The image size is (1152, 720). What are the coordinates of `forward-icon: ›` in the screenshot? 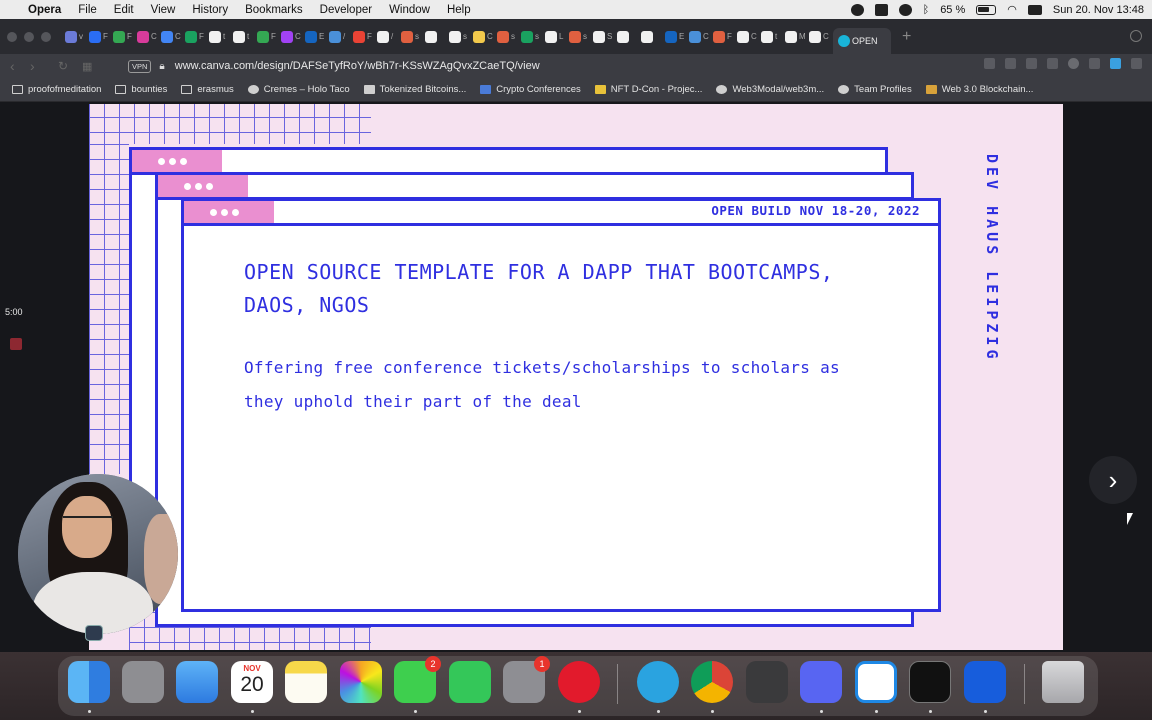 It's located at (38, 66).